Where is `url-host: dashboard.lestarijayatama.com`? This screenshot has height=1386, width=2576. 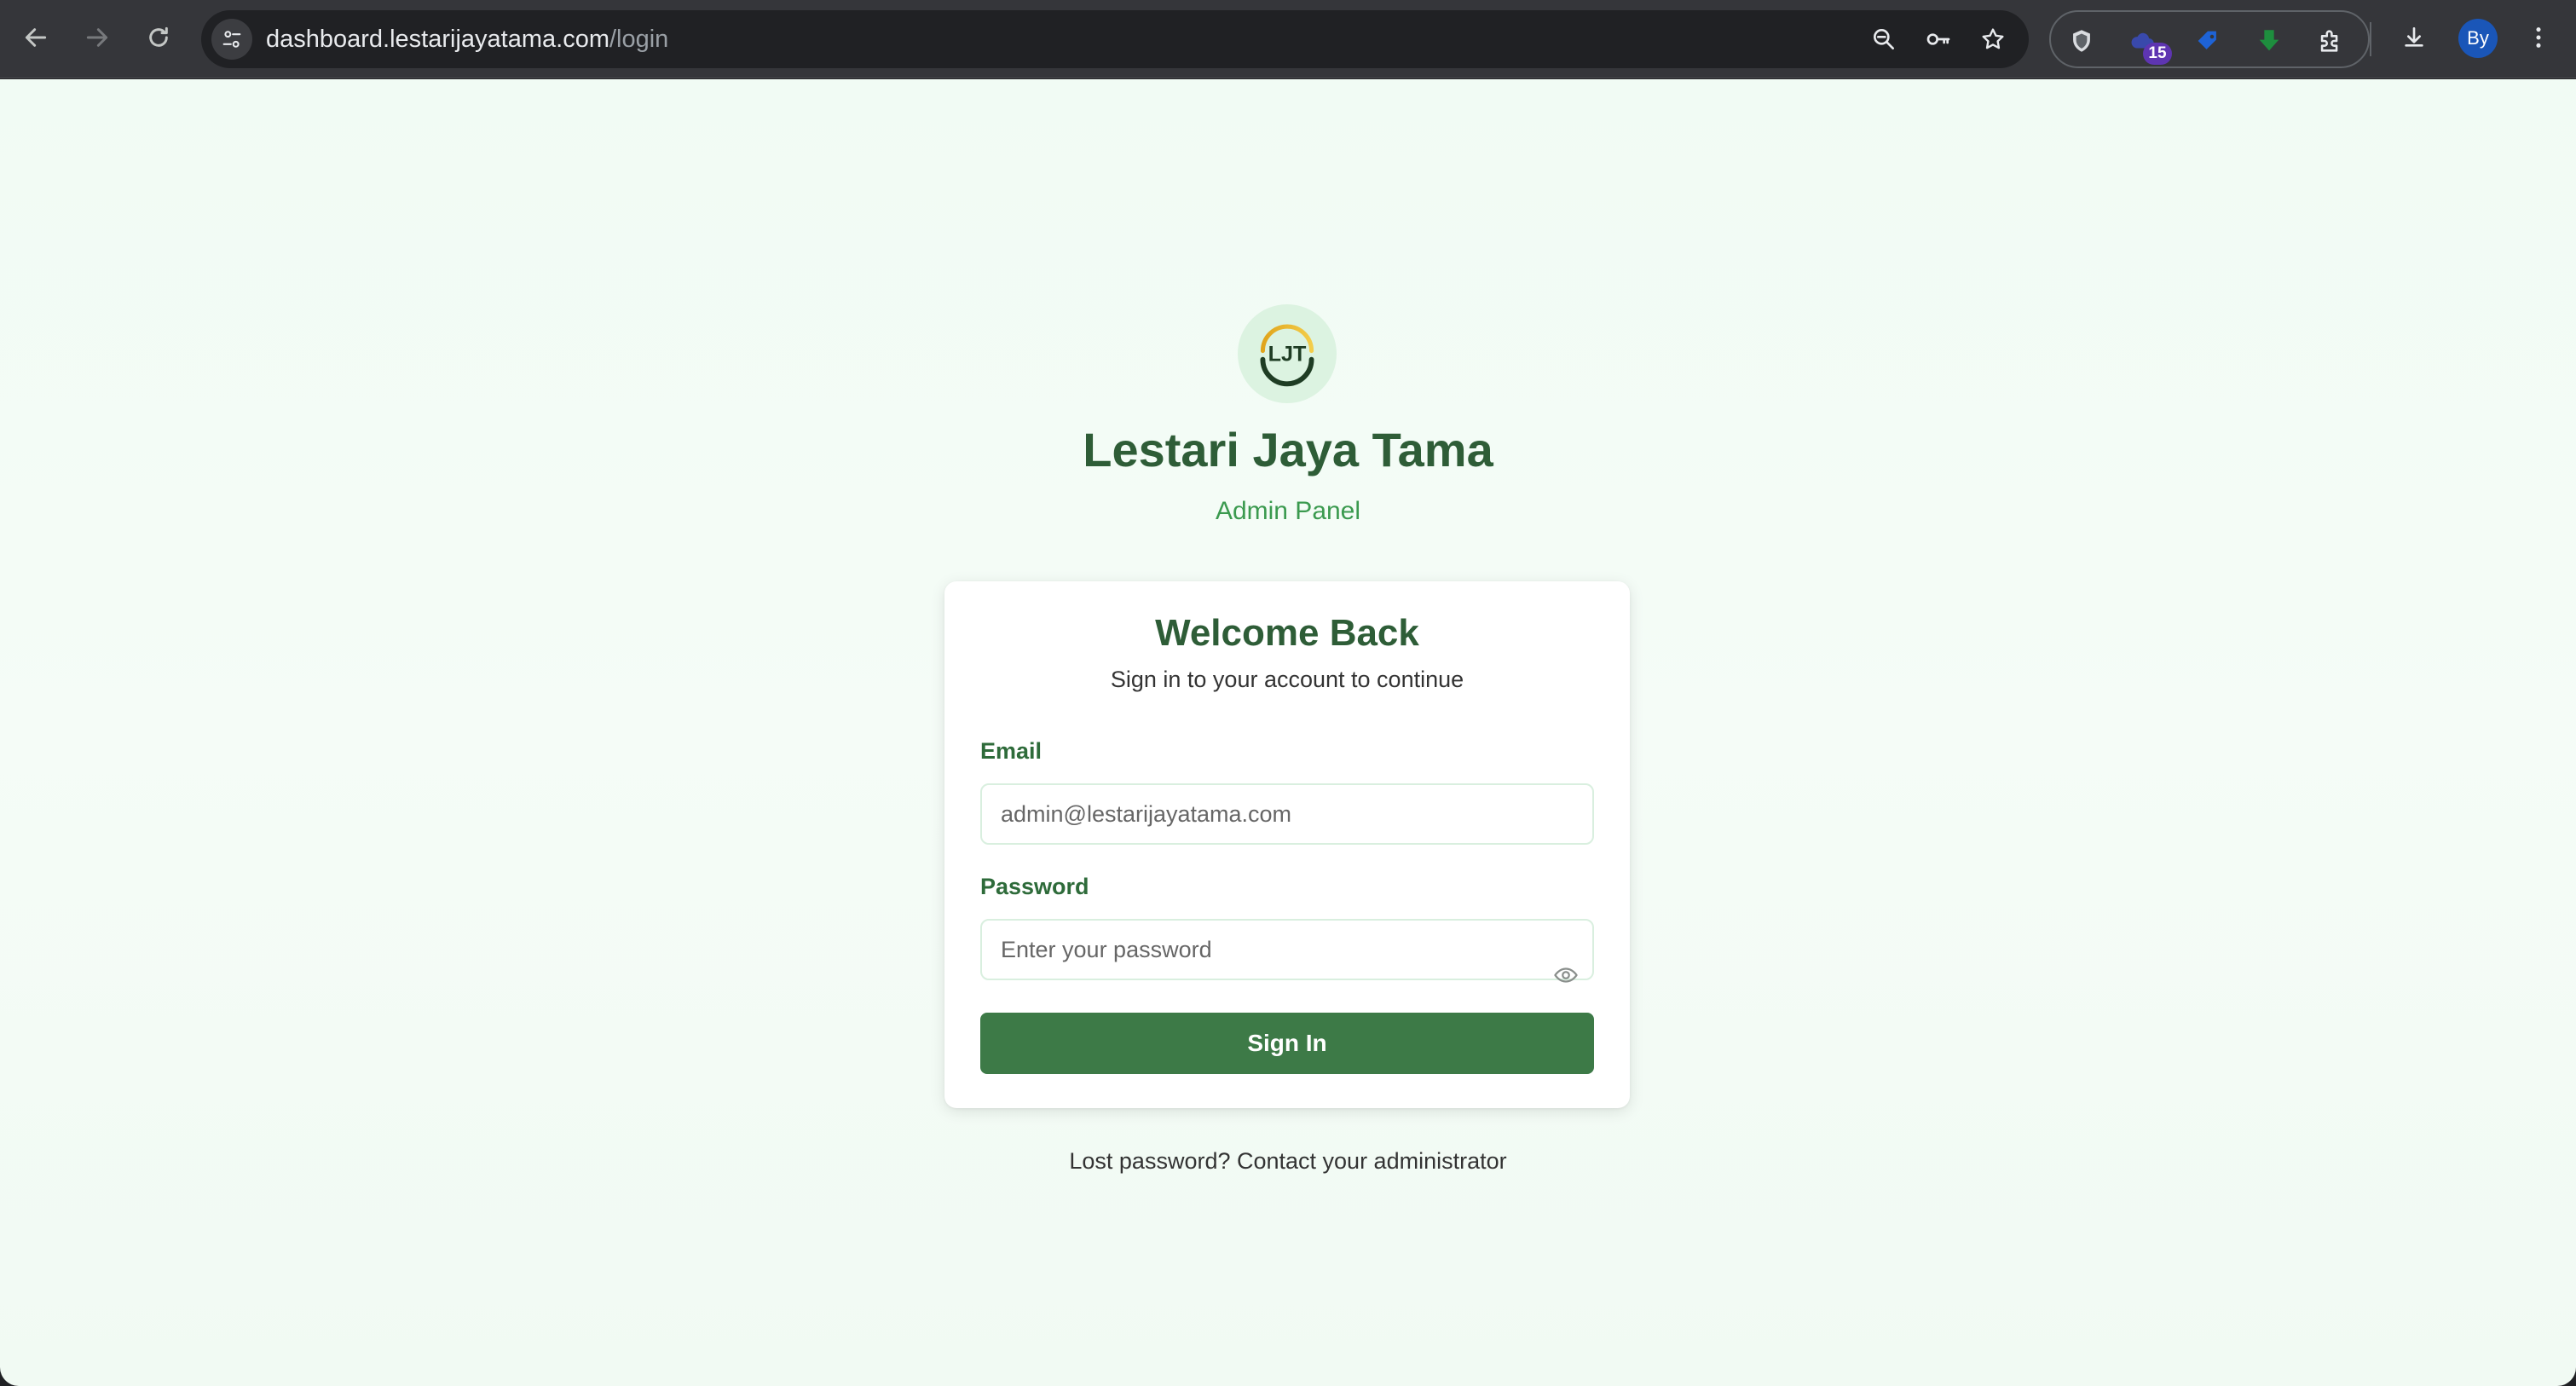 url-host: dashboard.lestarijayatama.com is located at coordinates (437, 39).